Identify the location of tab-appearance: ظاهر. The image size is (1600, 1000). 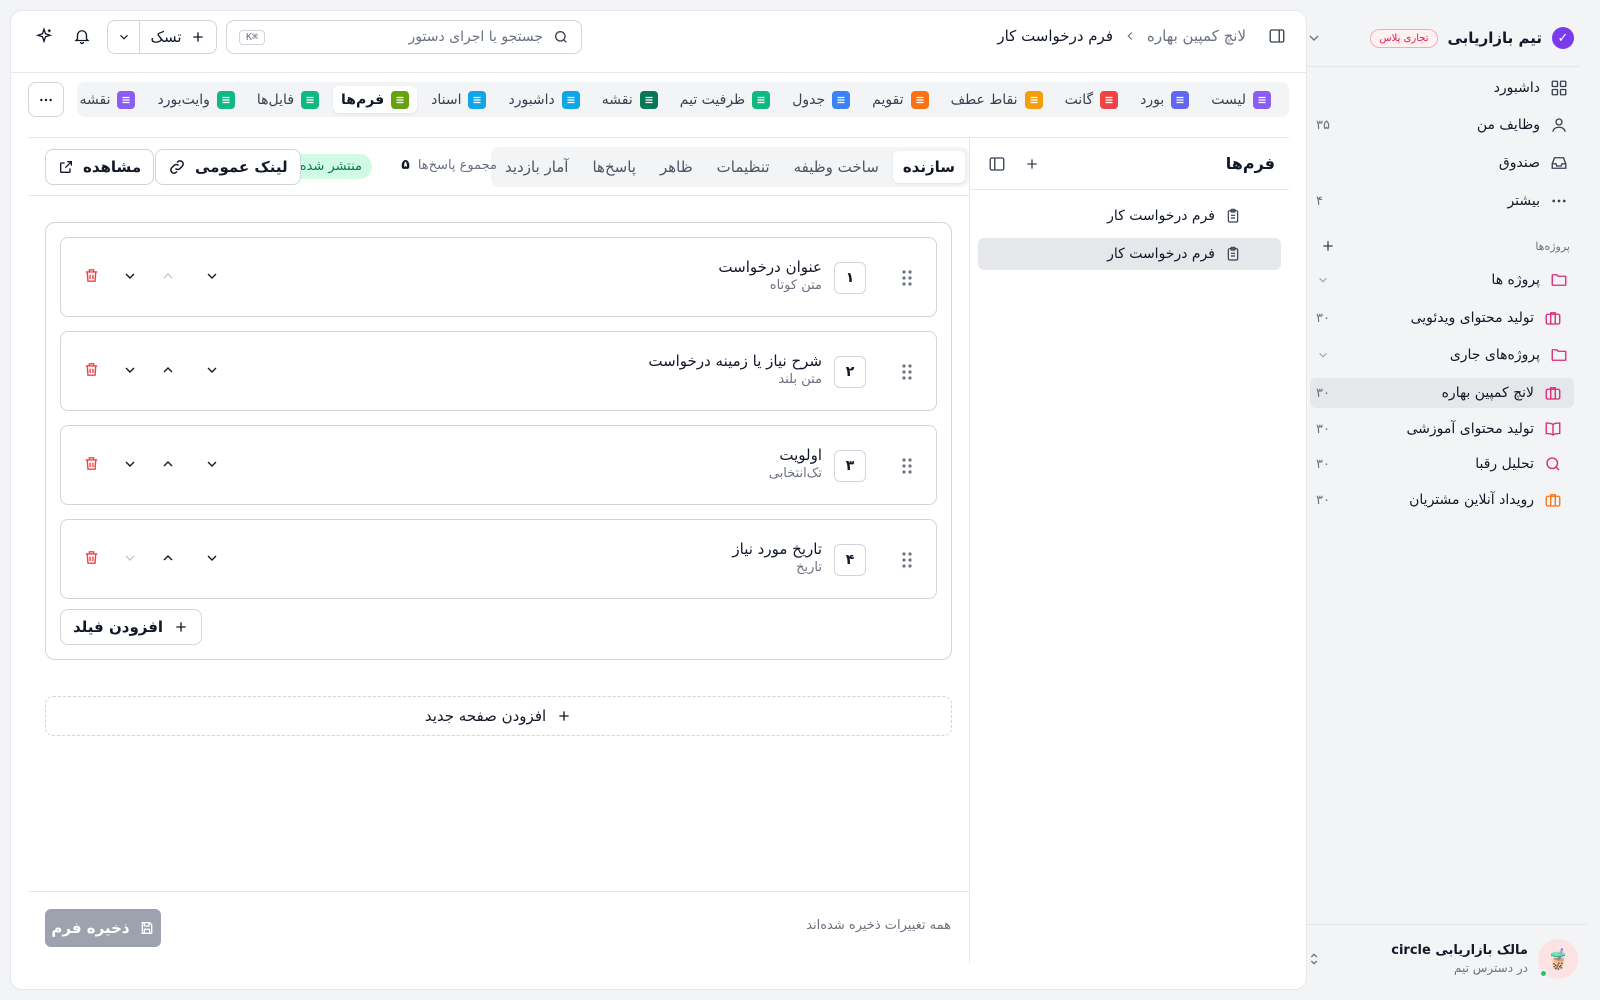
(676, 167).